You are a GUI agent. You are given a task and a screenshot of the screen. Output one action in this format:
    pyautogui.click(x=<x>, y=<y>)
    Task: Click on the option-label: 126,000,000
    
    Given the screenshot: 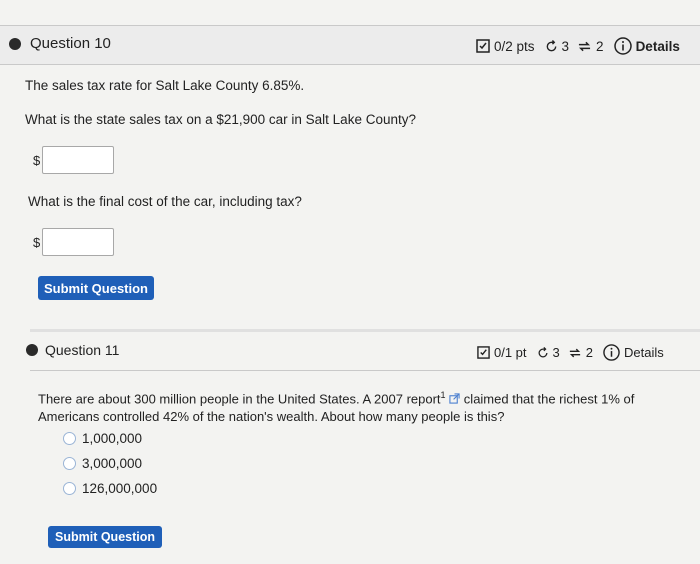 What is the action you would take?
    pyautogui.click(x=120, y=488)
    